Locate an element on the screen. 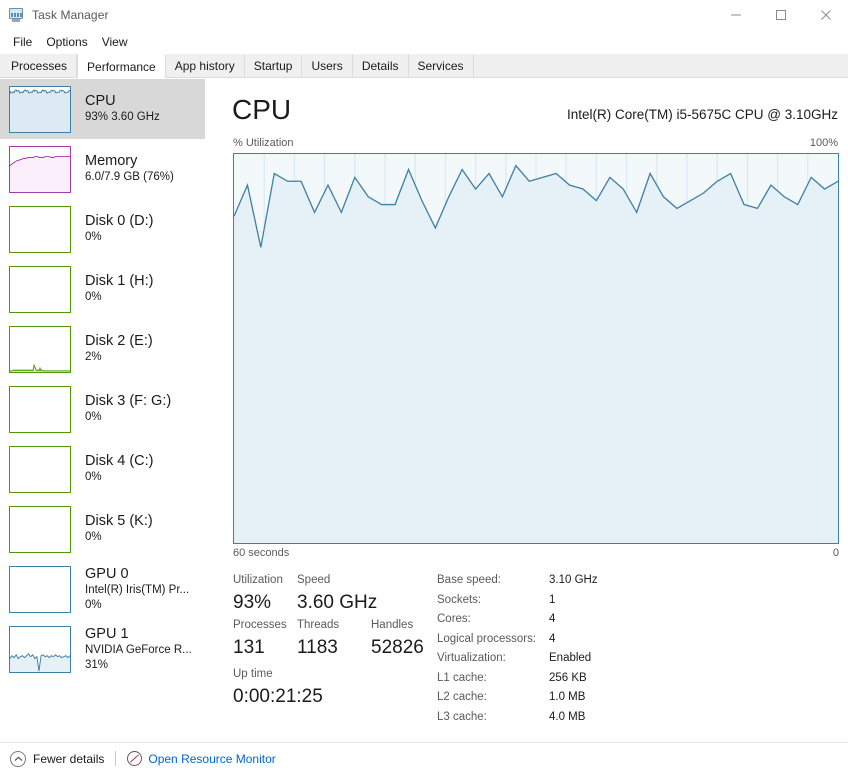  menu-item-view: View is located at coordinates (115, 42).